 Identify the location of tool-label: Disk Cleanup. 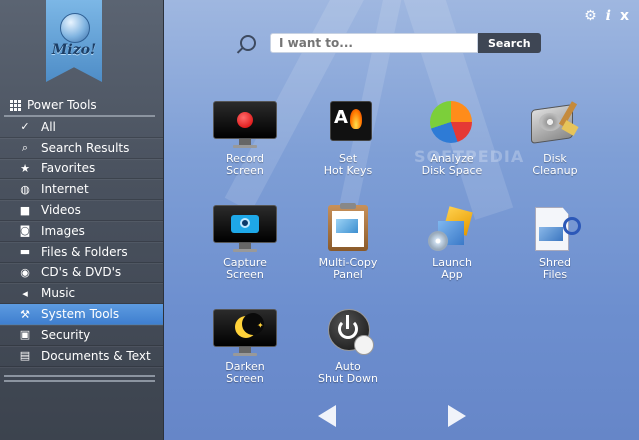
(555, 164).